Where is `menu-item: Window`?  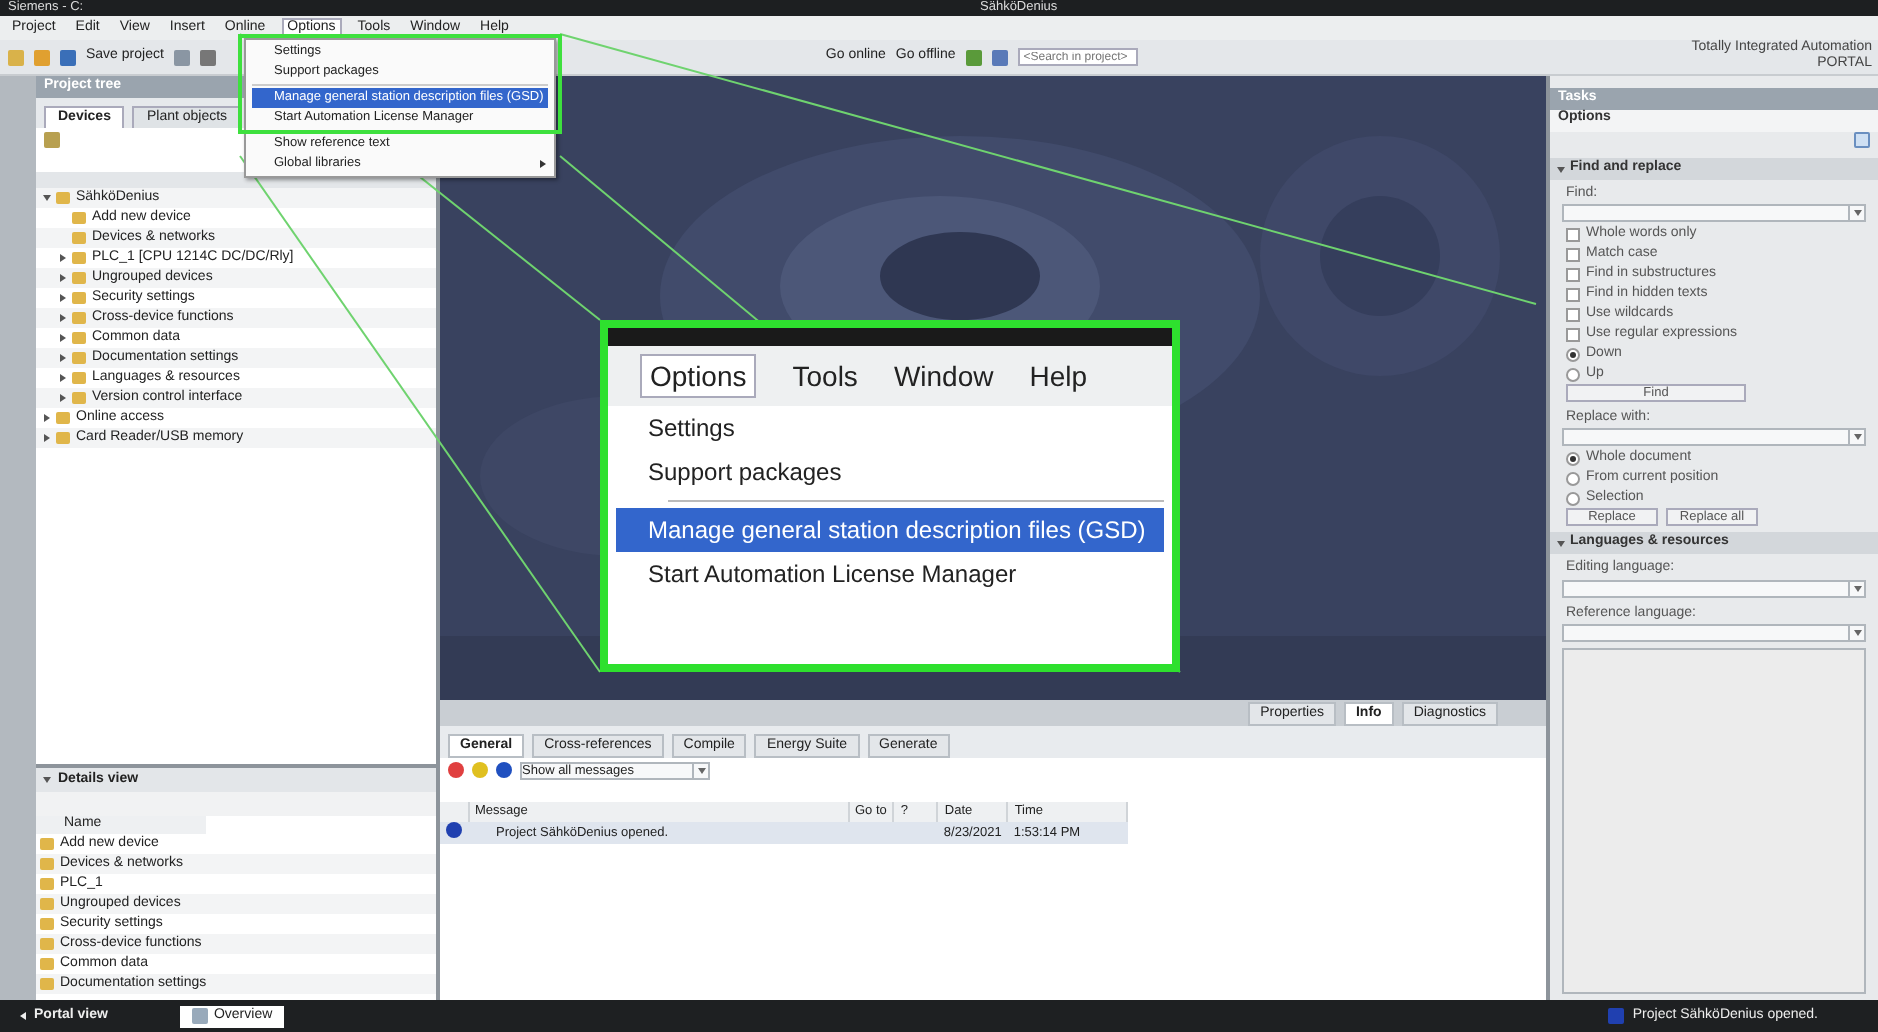
menu-item: Window is located at coordinates (943, 376).